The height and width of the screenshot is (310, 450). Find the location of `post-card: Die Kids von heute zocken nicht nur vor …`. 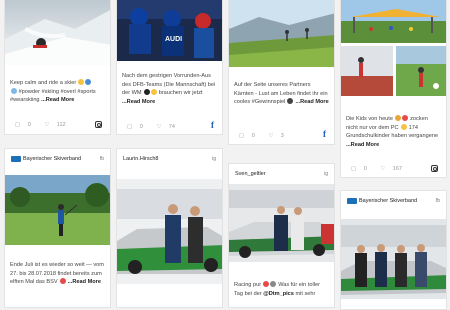

post-card: Die Kids von heute zocken nicht nur vor … is located at coordinates (393, 89).